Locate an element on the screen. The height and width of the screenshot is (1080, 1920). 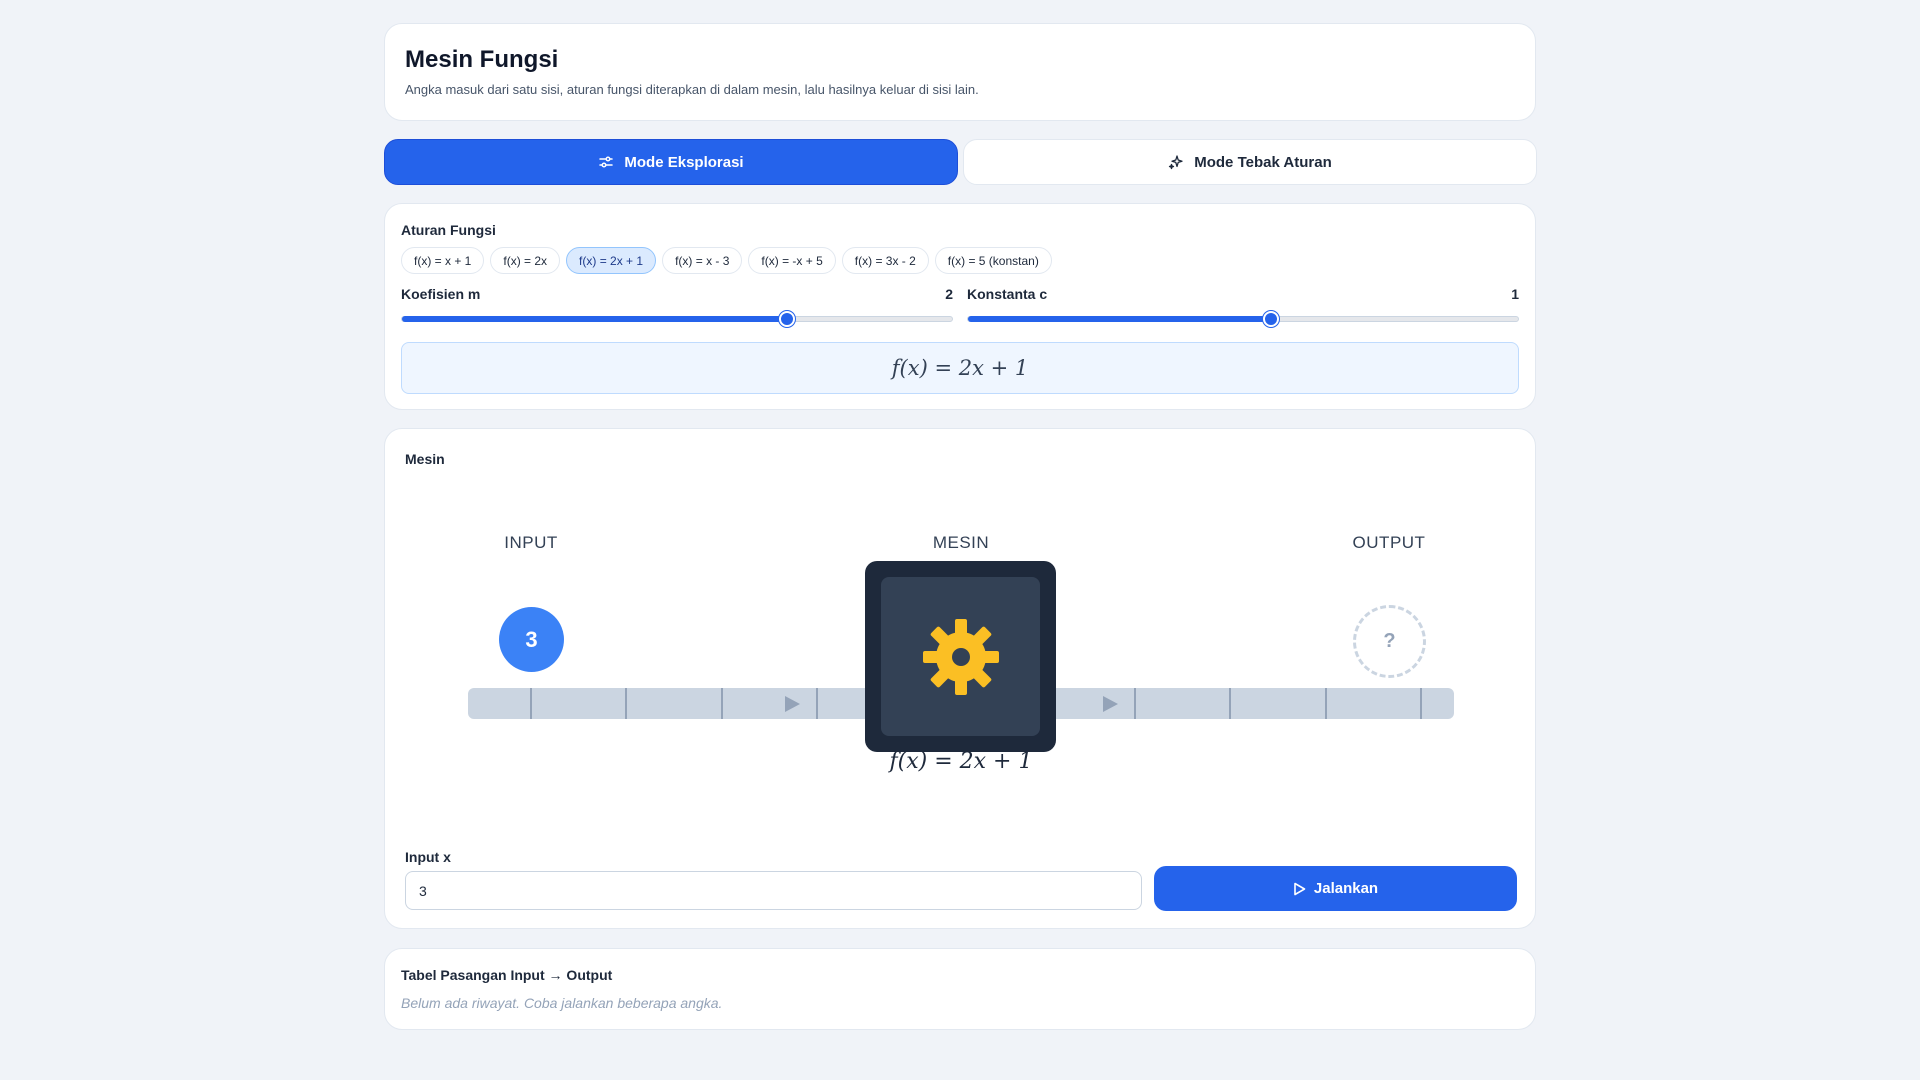
coef-m-value: 2 is located at coordinates (949, 294).